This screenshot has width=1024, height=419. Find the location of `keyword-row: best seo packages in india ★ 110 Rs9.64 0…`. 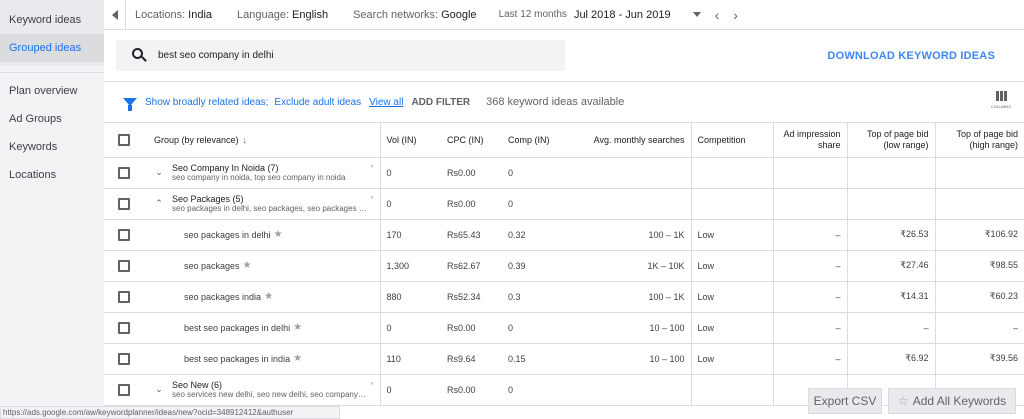

keyword-row: best seo packages in india ★ 110 Rs9.64 0… is located at coordinates (564, 359).